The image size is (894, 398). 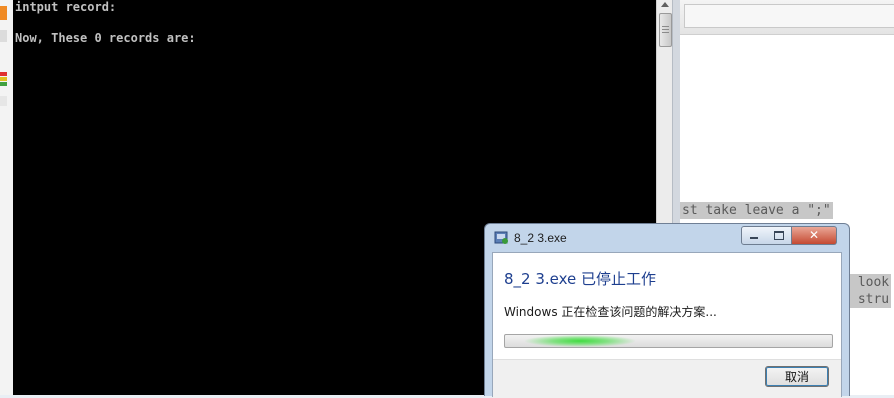 I want to click on code-line: look, so click(x=870, y=282).